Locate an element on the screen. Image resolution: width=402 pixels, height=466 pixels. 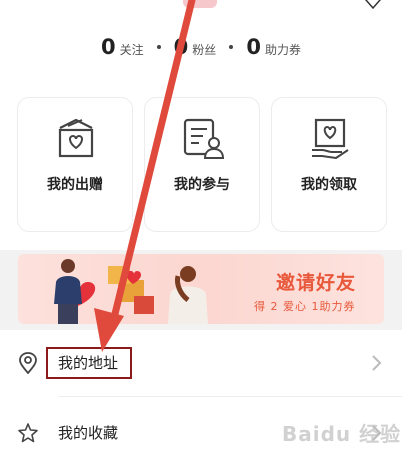
participation-document-user-icon is located at coordinates (204, 138).